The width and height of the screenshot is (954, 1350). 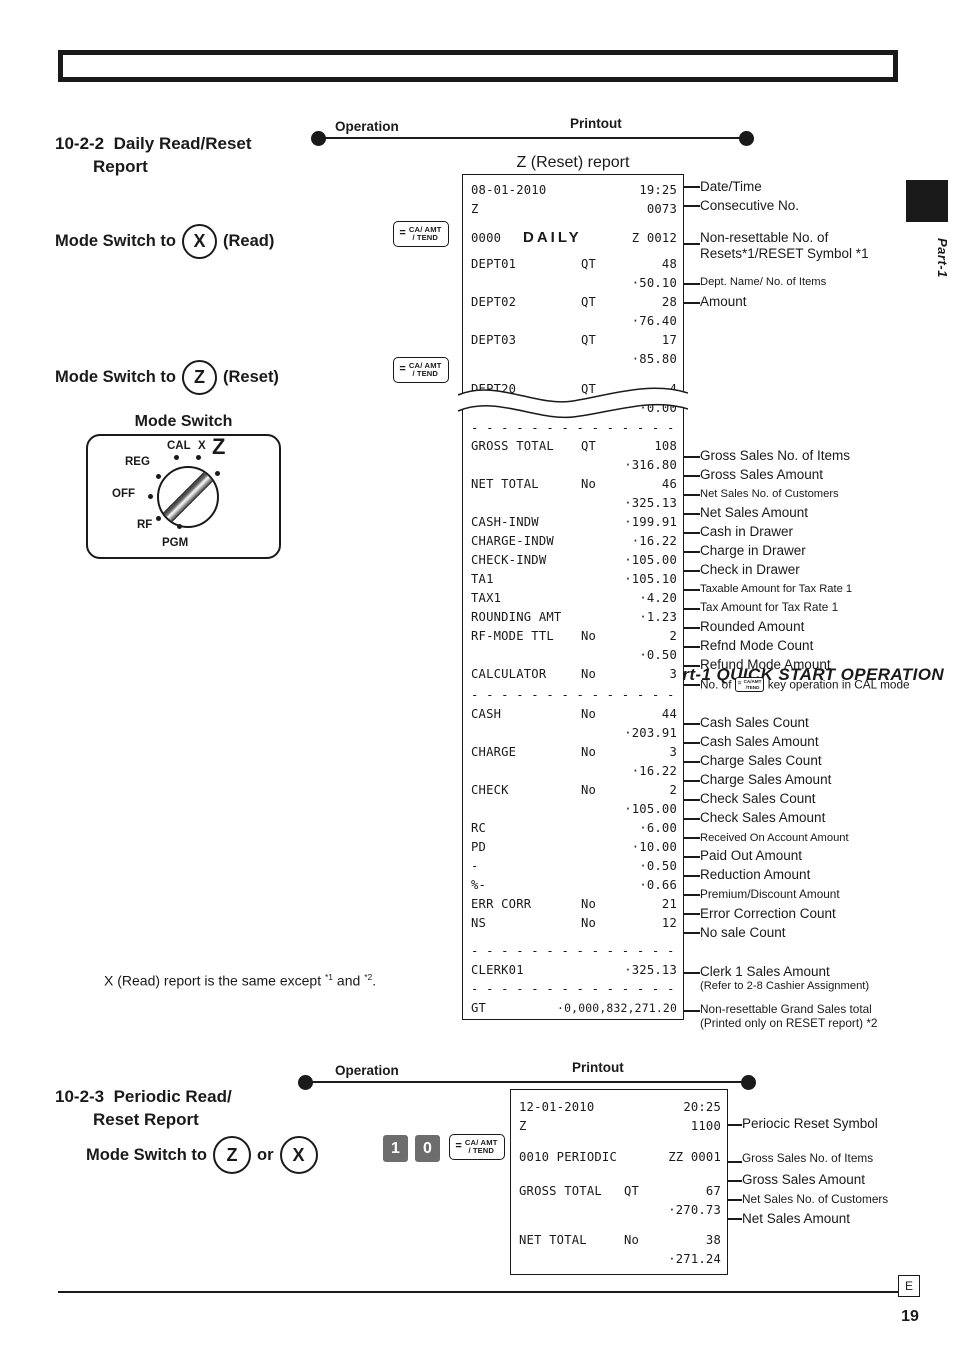 What do you see at coordinates (694, 1258) in the screenshot?
I see `receipt-line-value: ·271.24` at bounding box center [694, 1258].